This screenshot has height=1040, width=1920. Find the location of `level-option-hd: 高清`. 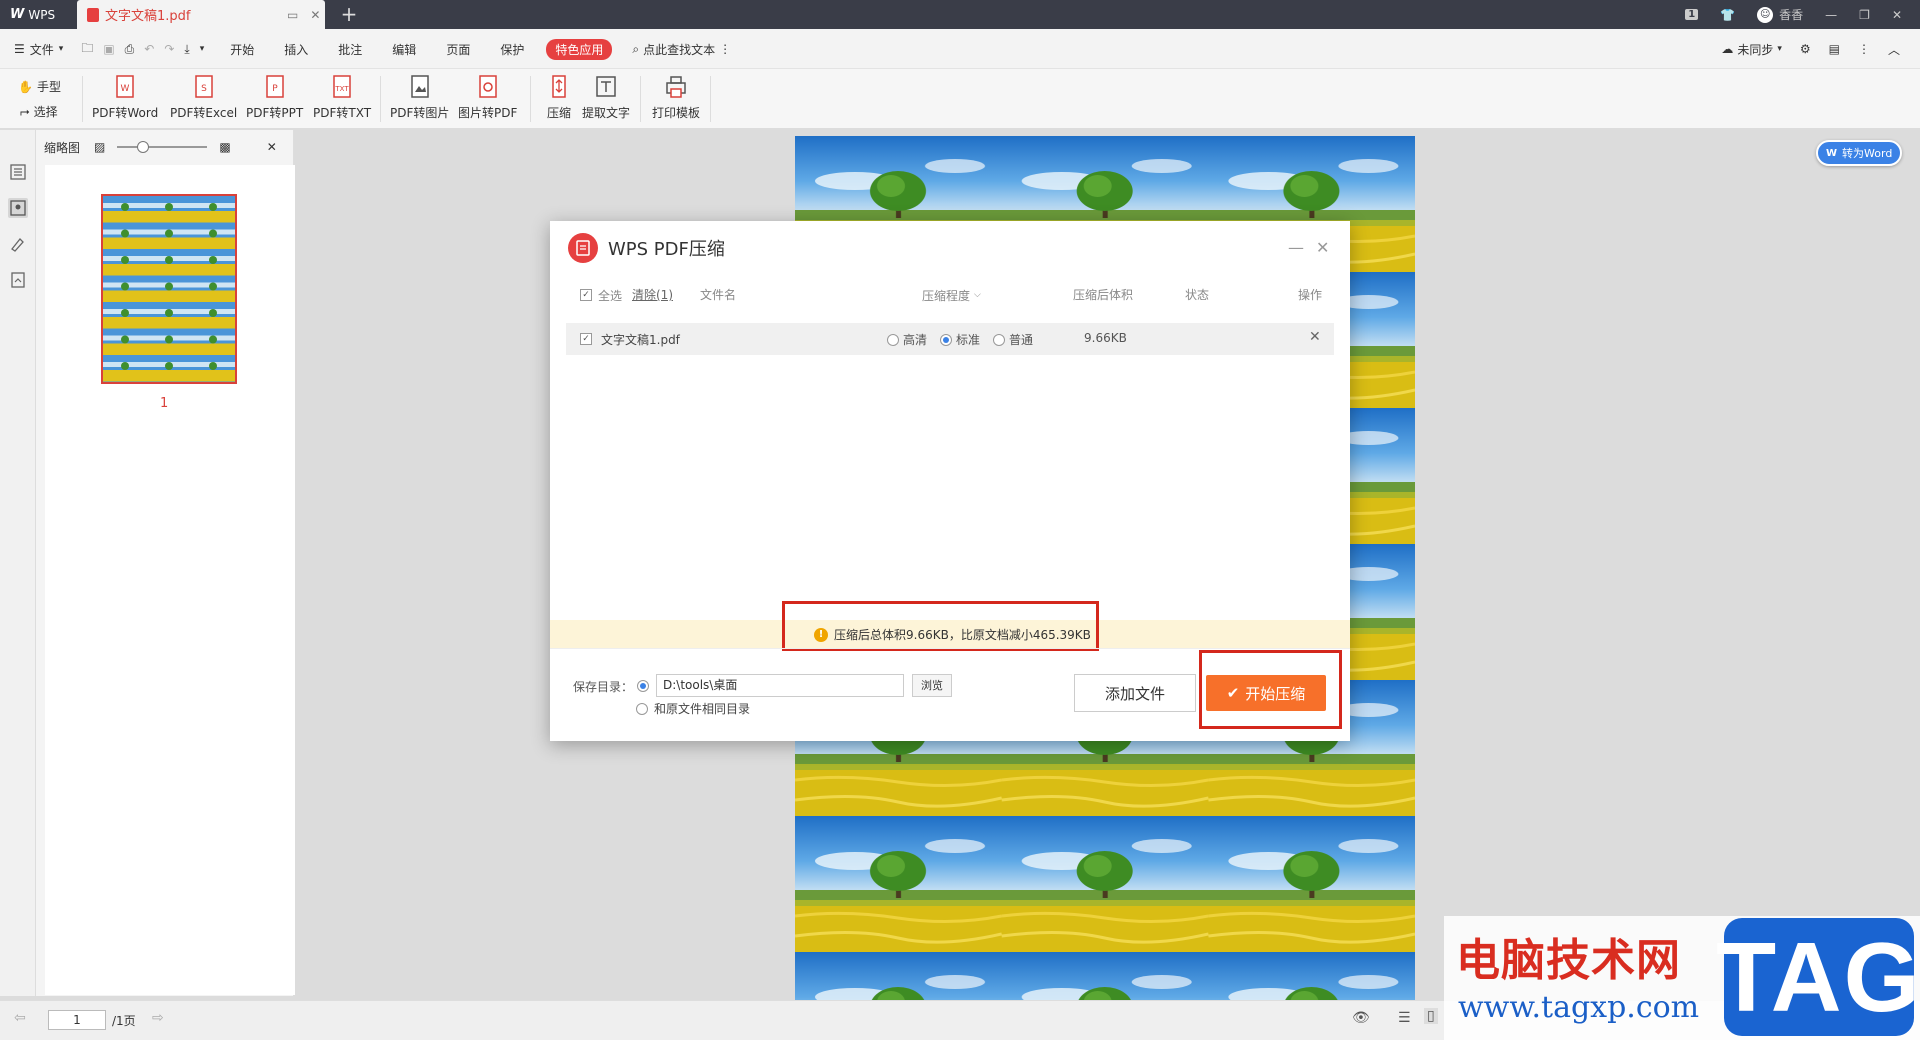

level-option-hd: 高清 is located at coordinates (907, 339).